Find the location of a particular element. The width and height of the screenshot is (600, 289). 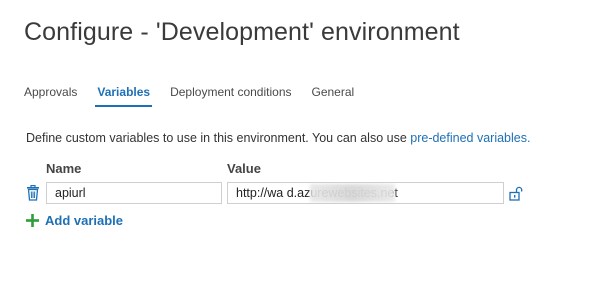

name-column-header: Name is located at coordinates (64, 168).